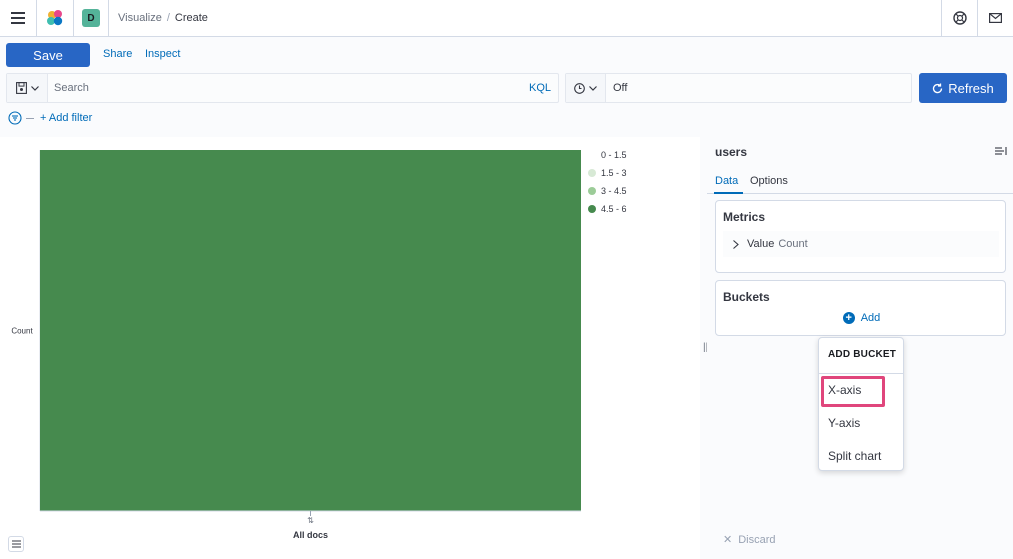 This screenshot has height=559, width=1013. What do you see at coordinates (162, 54) in the screenshot?
I see `inspect-link: Inspect` at bounding box center [162, 54].